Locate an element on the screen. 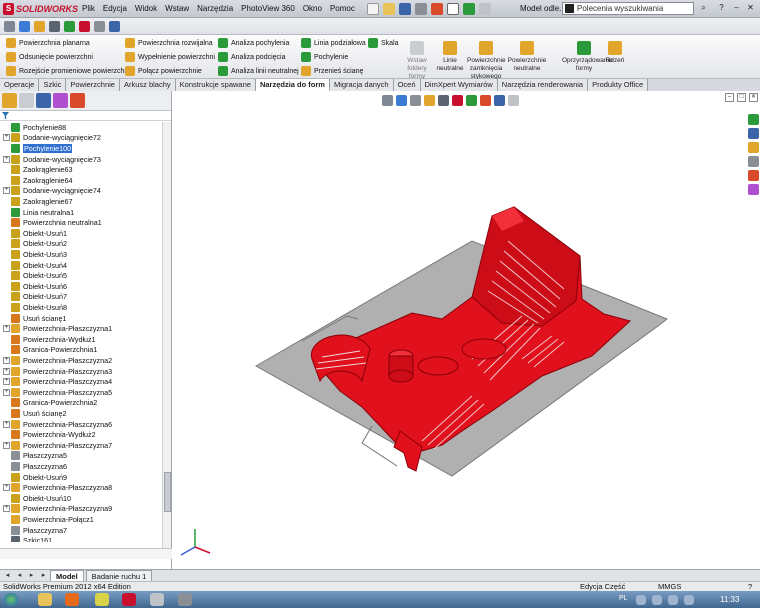  knit-surface-button: Połącz powierzchnie is located at coordinates (163, 71).